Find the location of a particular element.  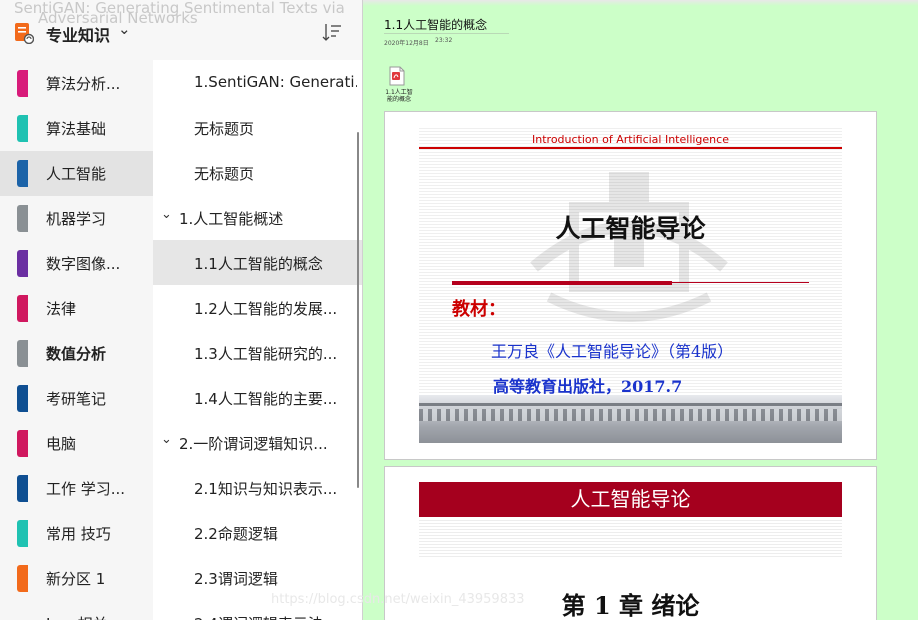

chevron-right-icon: › is located at coordinates (20, 618).